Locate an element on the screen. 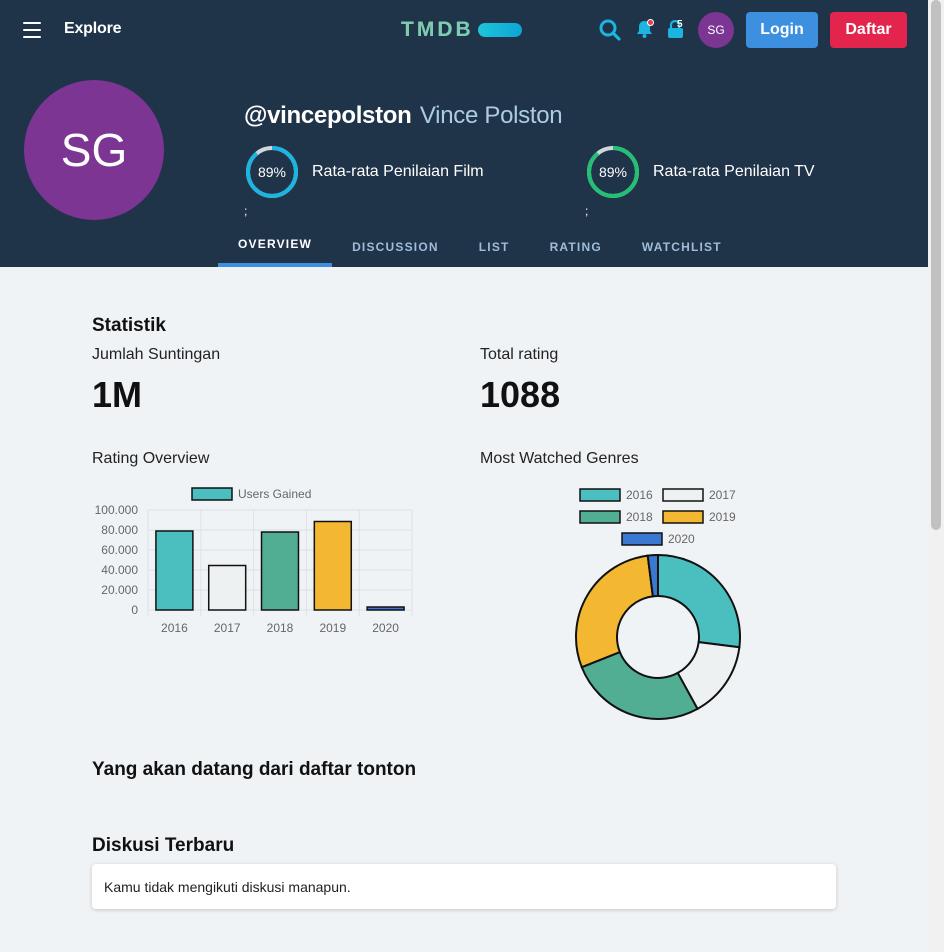 This screenshot has height=952, width=944. y-tick-label: 40.000 is located at coordinates (119, 570).